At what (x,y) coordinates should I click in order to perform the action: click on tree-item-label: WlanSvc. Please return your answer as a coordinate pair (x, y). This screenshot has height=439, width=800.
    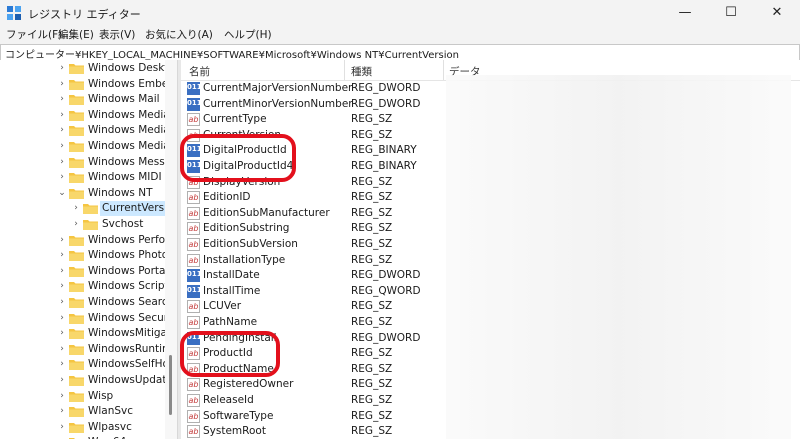
    Looking at the image, I should click on (111, 411).